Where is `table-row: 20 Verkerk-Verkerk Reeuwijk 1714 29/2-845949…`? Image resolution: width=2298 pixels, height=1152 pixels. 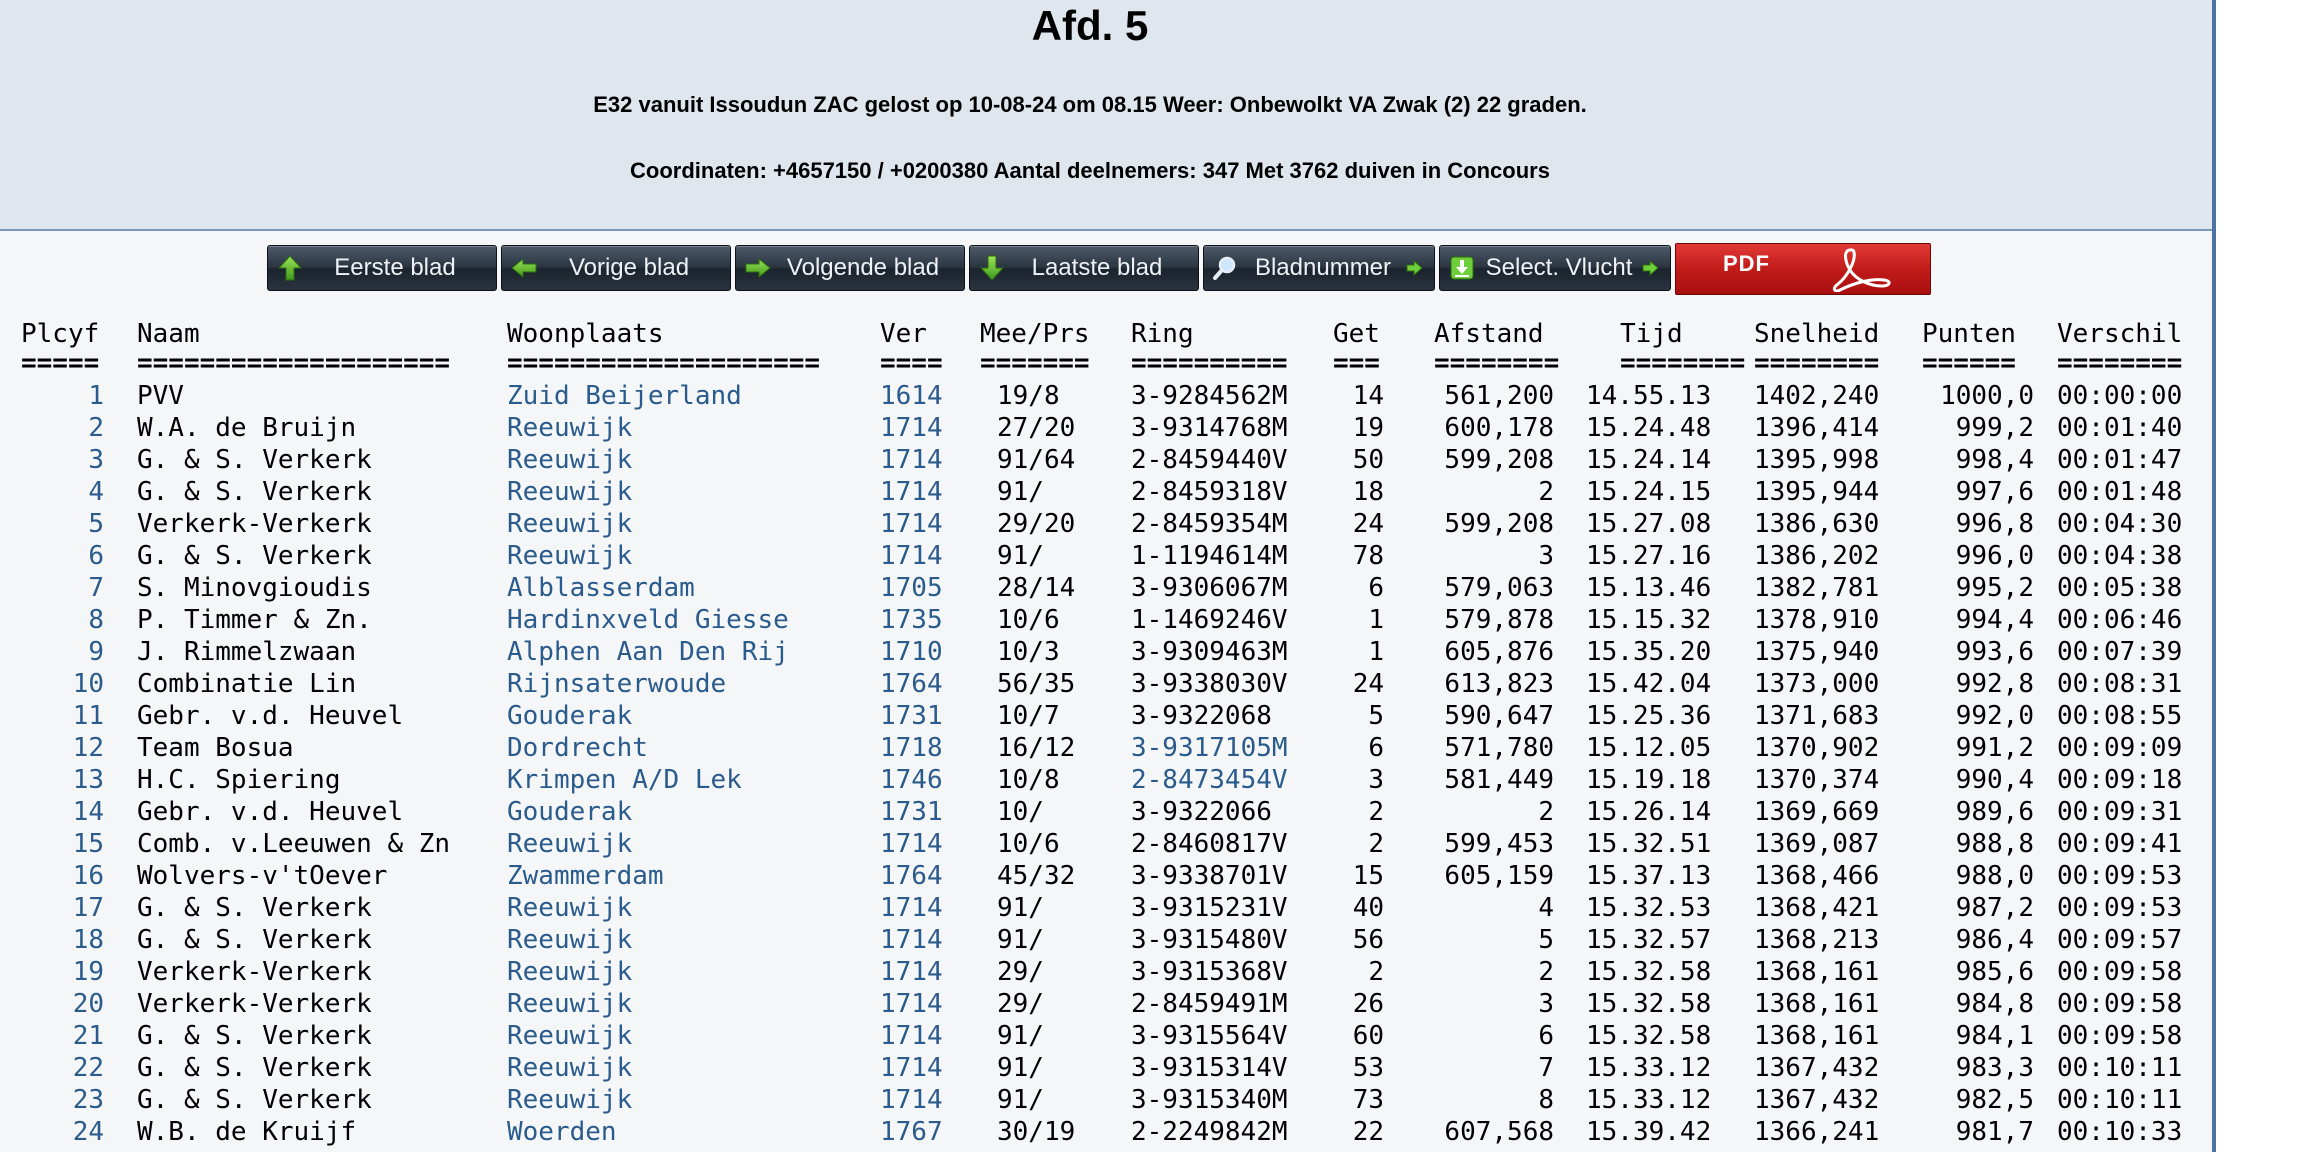
table-row: 20 Verkerk-Verkerk Reeuwijk 1714 29/2-845949… is located at coordinates (1106, 1004).